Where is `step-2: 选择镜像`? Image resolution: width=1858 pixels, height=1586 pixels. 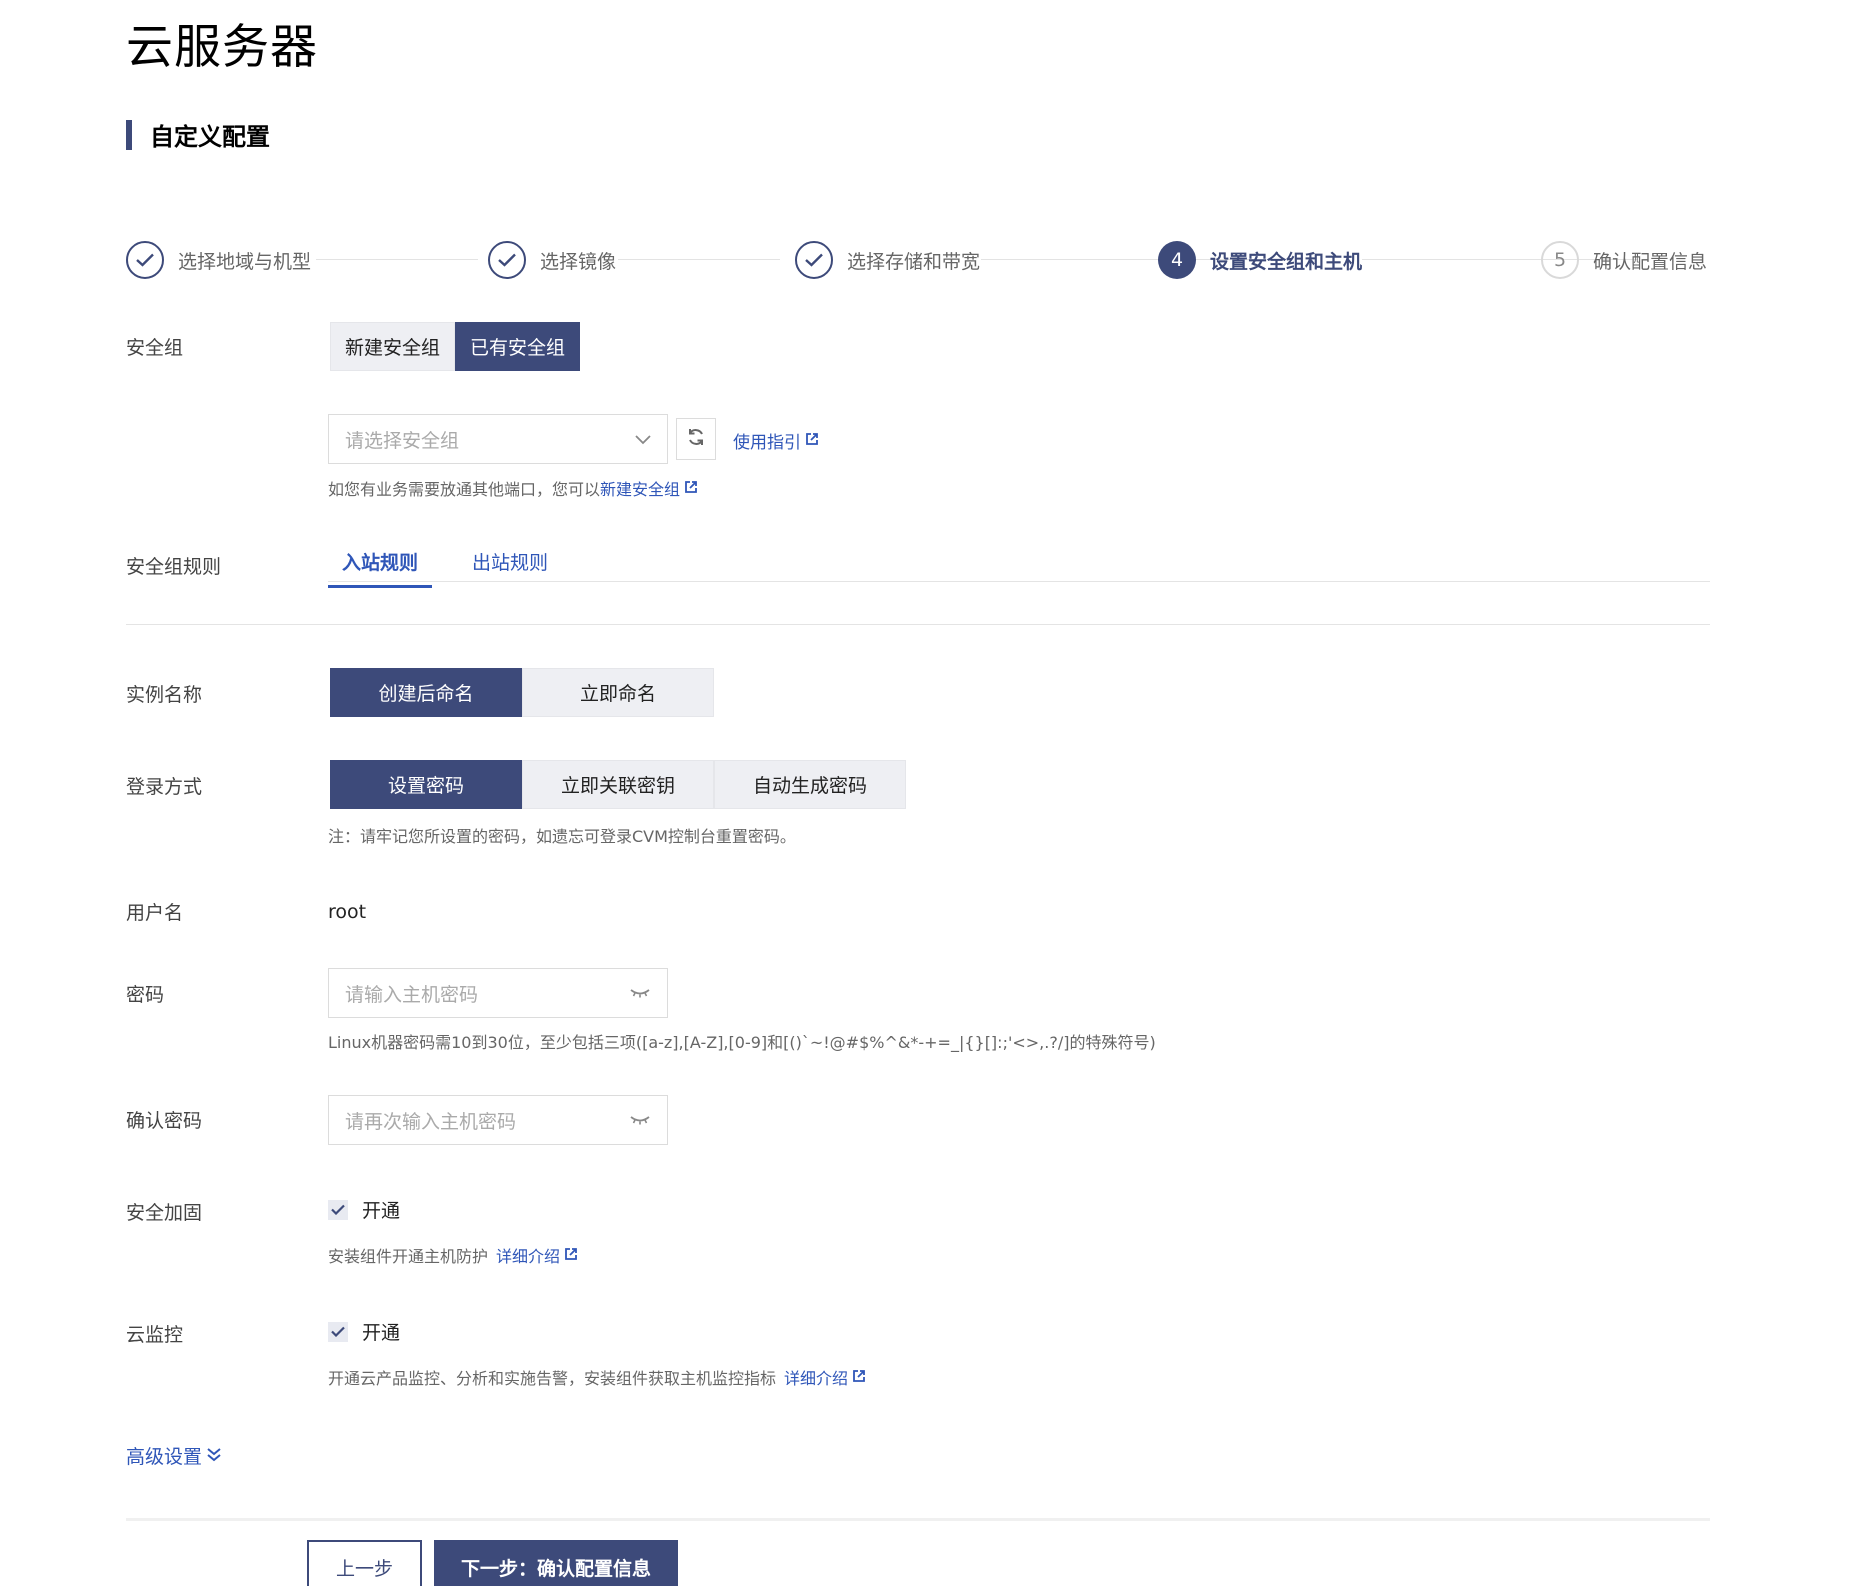 step-2: 选择镜像 is located at coordinates (552, 260).